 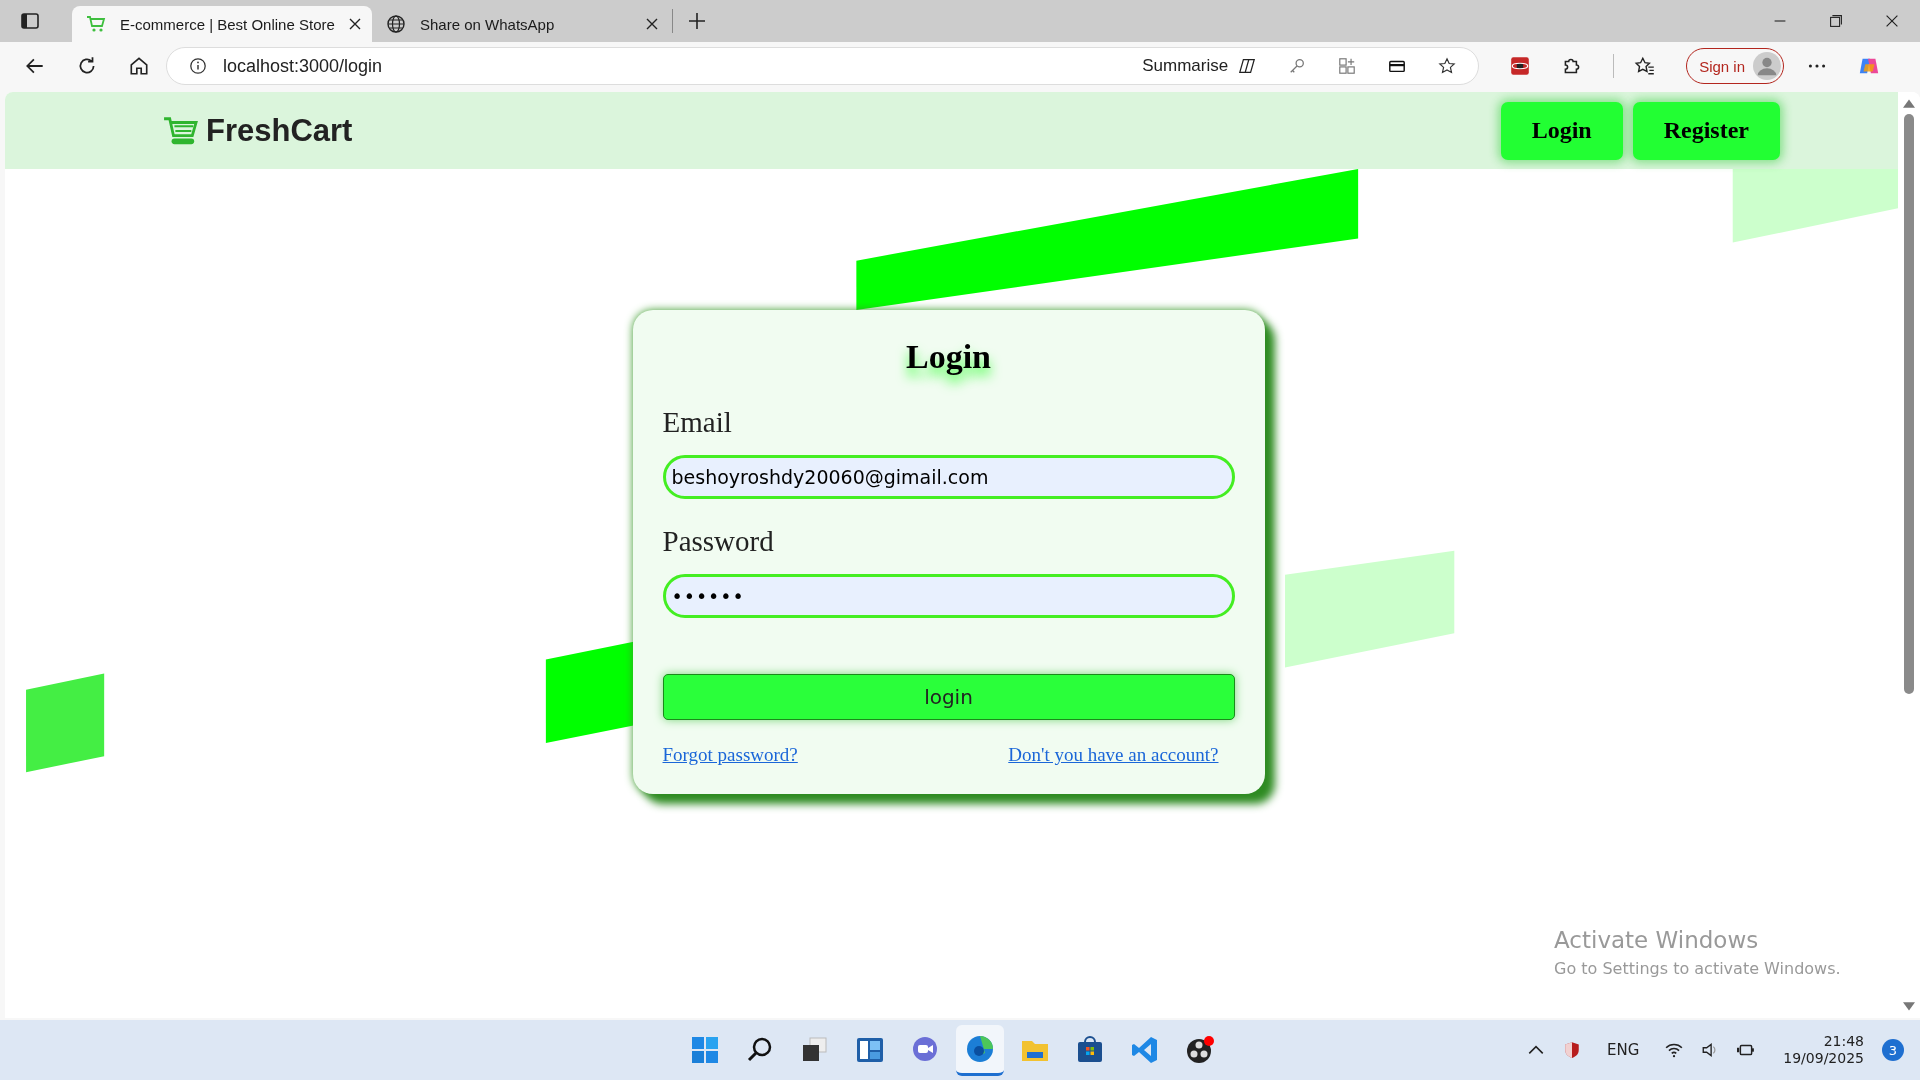 I want to click on key-icon, so click(x=1297, y=66).